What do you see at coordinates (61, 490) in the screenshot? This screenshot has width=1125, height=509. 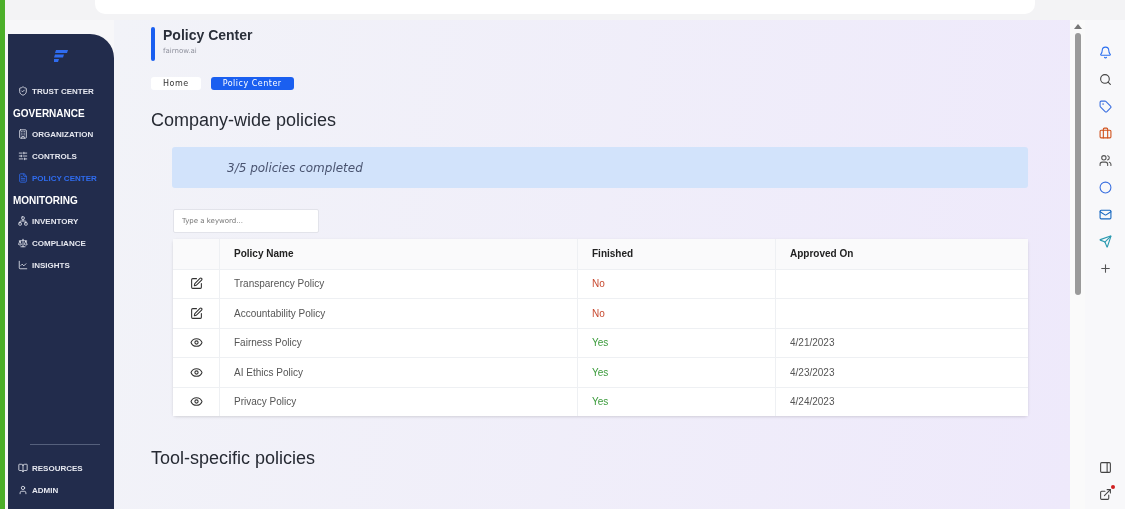 I see `sidebar-item: ADMIN` at bounding box center [61, 490].